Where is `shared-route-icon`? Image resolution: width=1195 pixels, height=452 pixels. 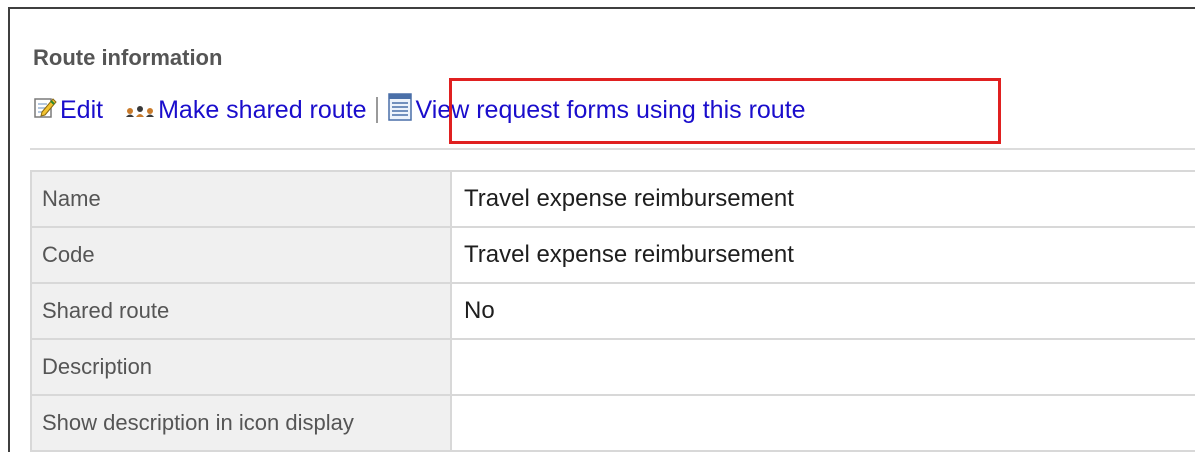 shared-route-icon is located at coordinates (140, 110).